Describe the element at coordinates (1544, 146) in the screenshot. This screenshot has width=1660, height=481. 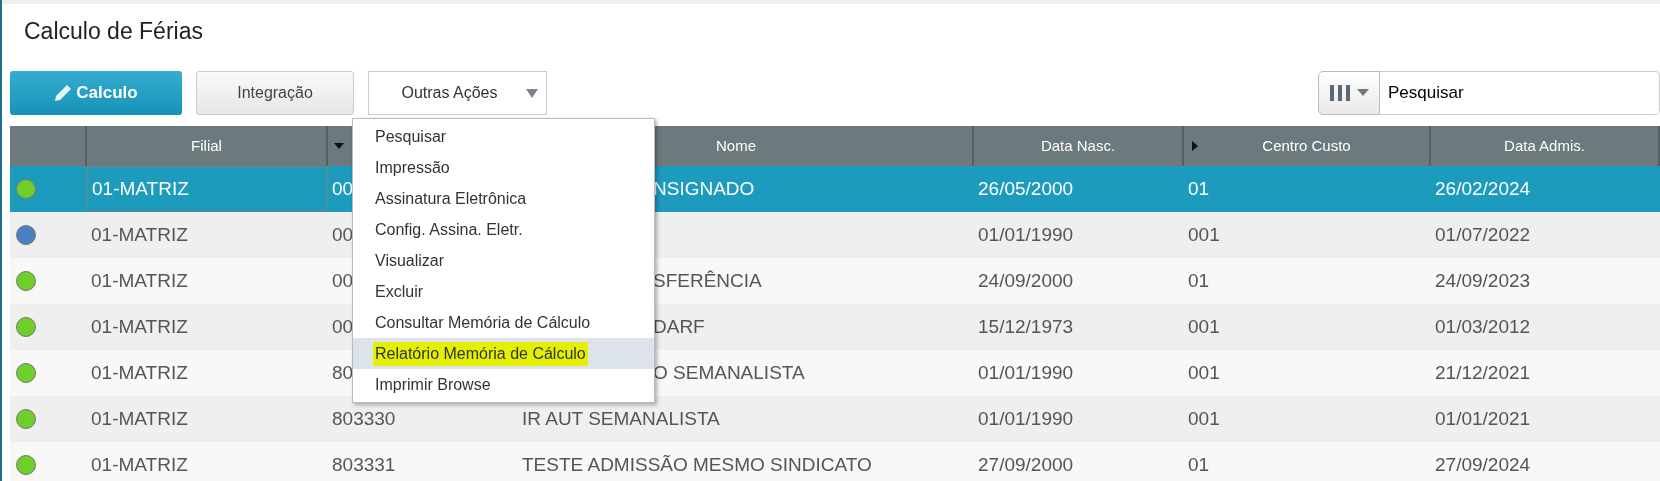
I see `column-header: Data Admis.` at that location.